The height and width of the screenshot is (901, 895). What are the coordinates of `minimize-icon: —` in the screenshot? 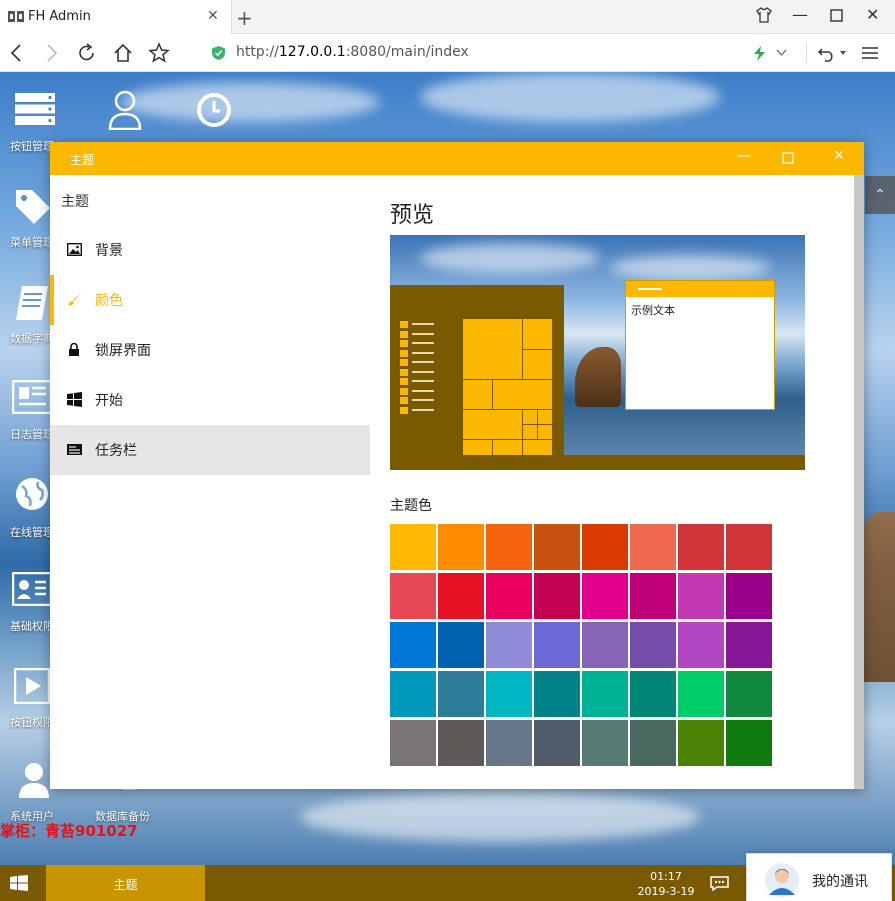 It's located at (800, 14).